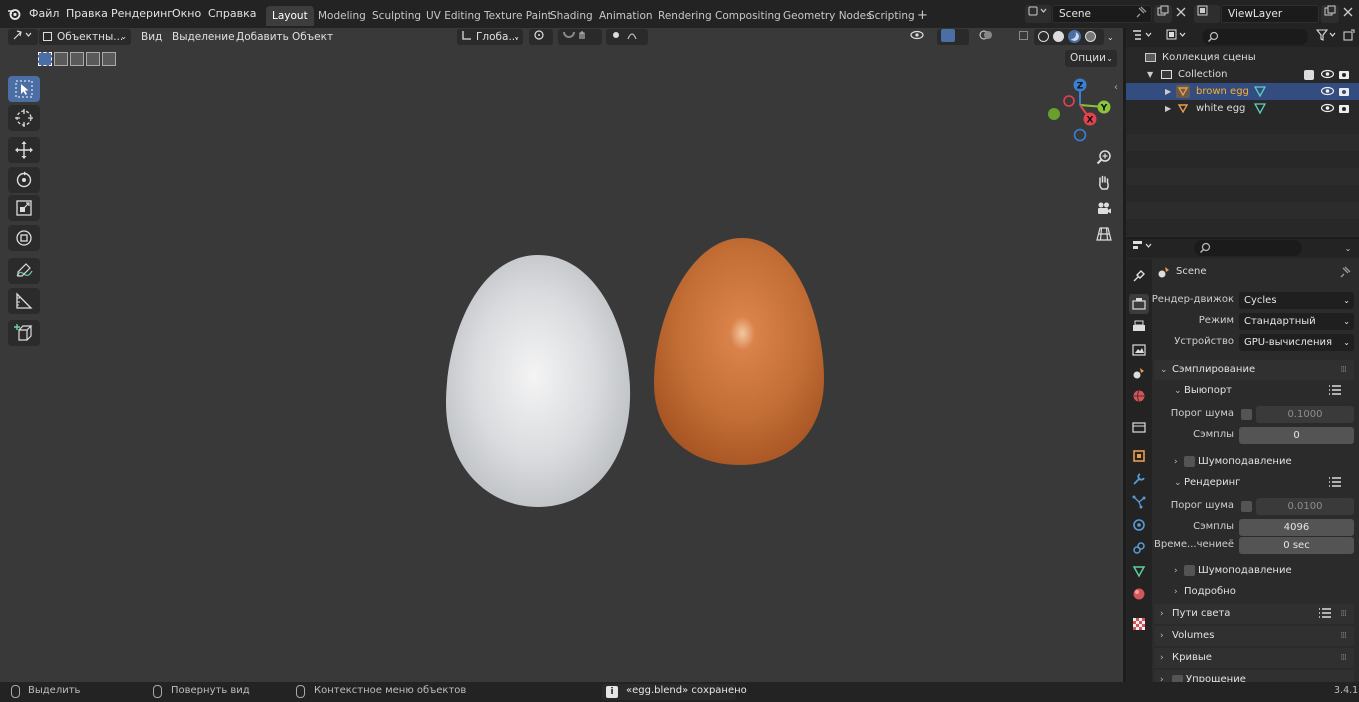 The width and height of the screenshot is (1359, 702). I want to click on menu-window: Окно, so click(186, 13).